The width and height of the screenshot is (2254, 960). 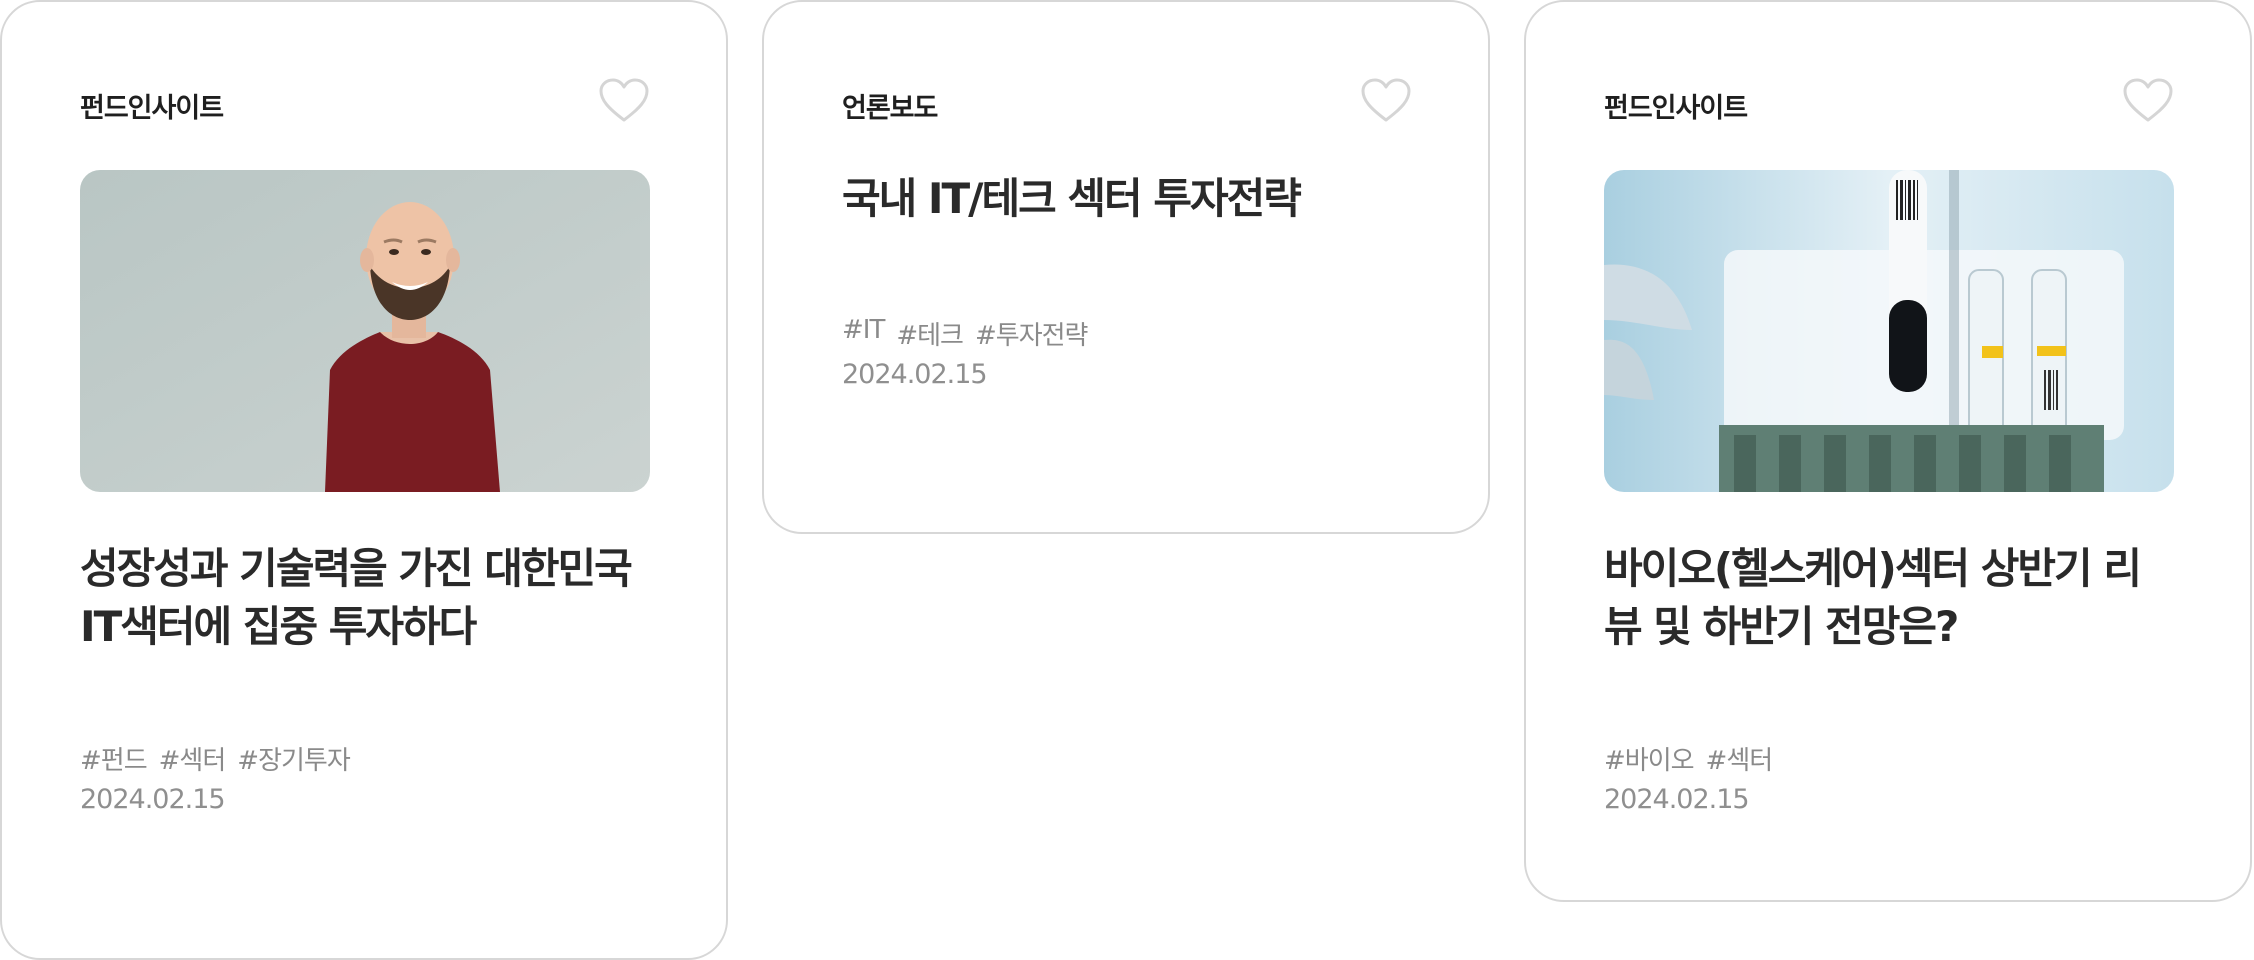 What do you see at coordinates (1899, 598) in the screenshot?
I see `article-title: 바이오(헬스케어)섹터 상반기 리 뷰 및 하반기 전망은?` at bounding box center [1899, 598].